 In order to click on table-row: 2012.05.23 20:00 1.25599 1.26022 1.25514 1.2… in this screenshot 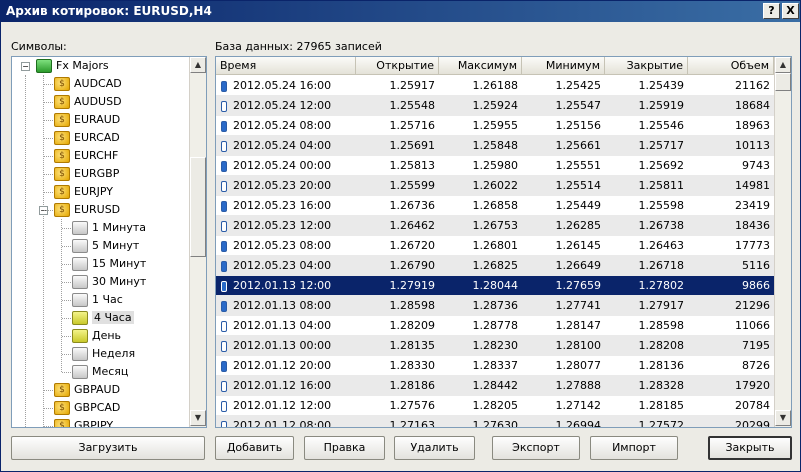, I will do `click(495, 186)`.